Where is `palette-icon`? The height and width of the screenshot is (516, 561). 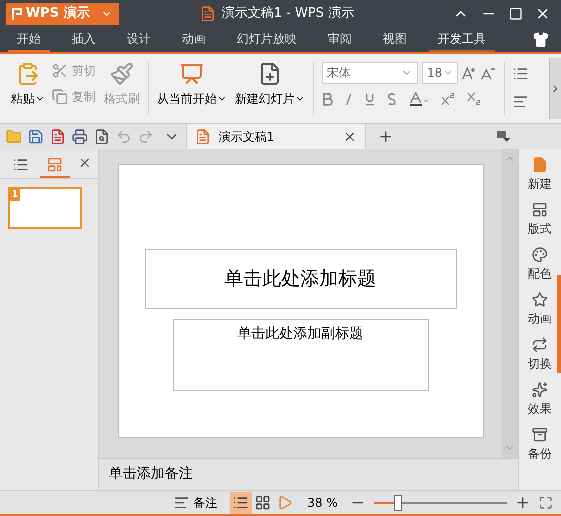
palette-icon is located at coordinates (540, 255).